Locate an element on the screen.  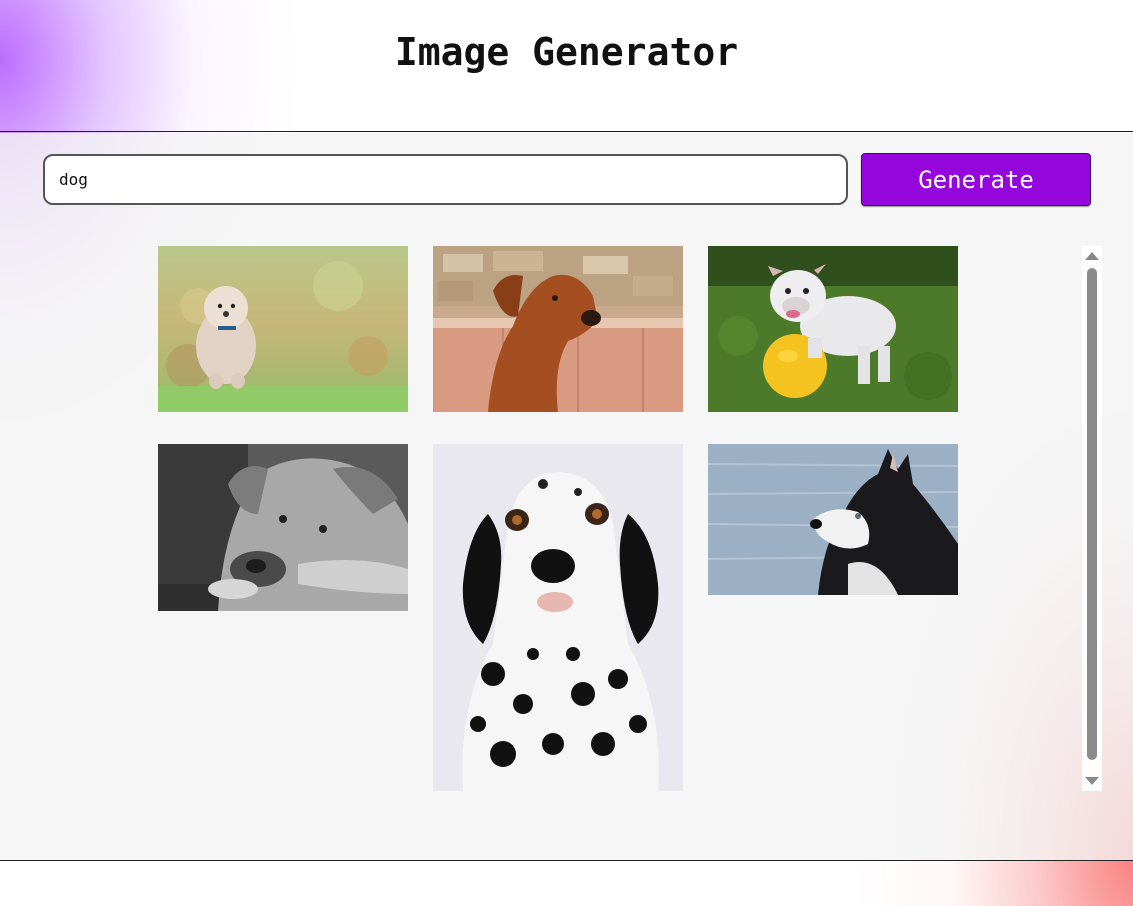
gallery-scrollbar is located at coordinates (1092, 518).